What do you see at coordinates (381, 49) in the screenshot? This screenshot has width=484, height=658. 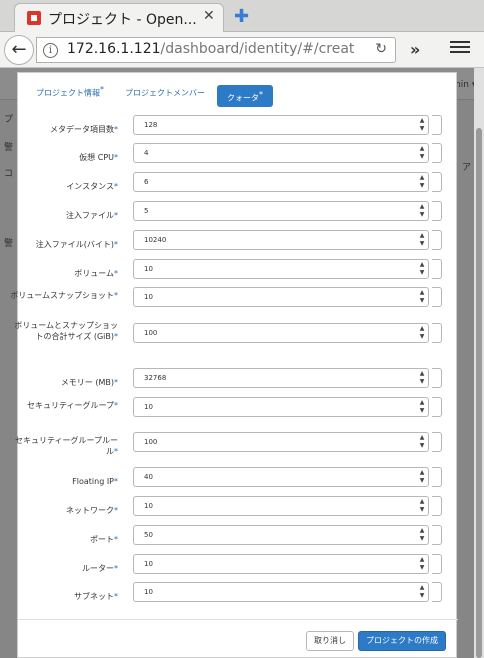 I see `reload-icon: ↻` at bounding box center [381, 49].